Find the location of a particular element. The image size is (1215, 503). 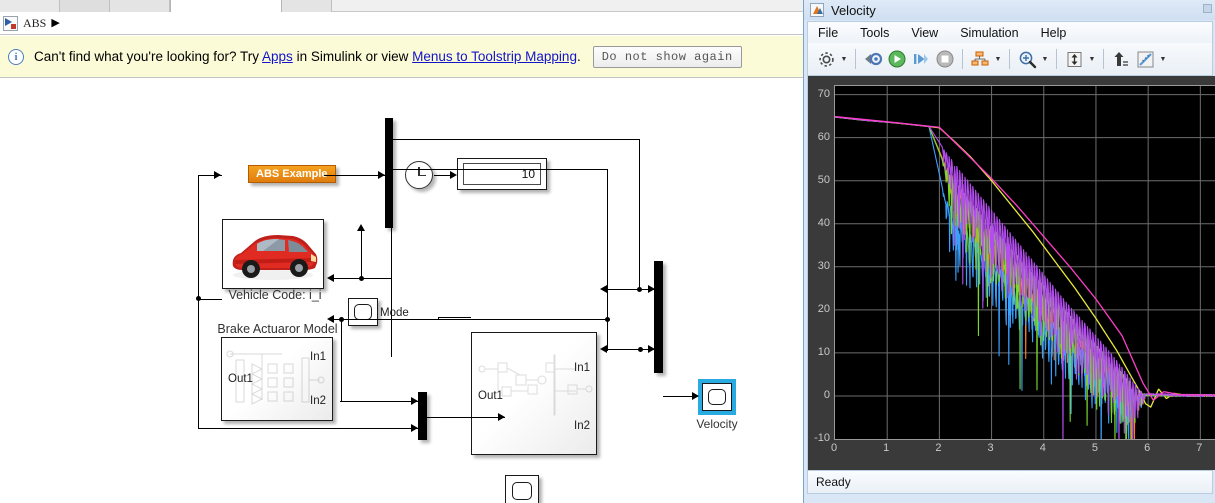

velocity-scope-label: Velocity is located at coordinates (717, 424).